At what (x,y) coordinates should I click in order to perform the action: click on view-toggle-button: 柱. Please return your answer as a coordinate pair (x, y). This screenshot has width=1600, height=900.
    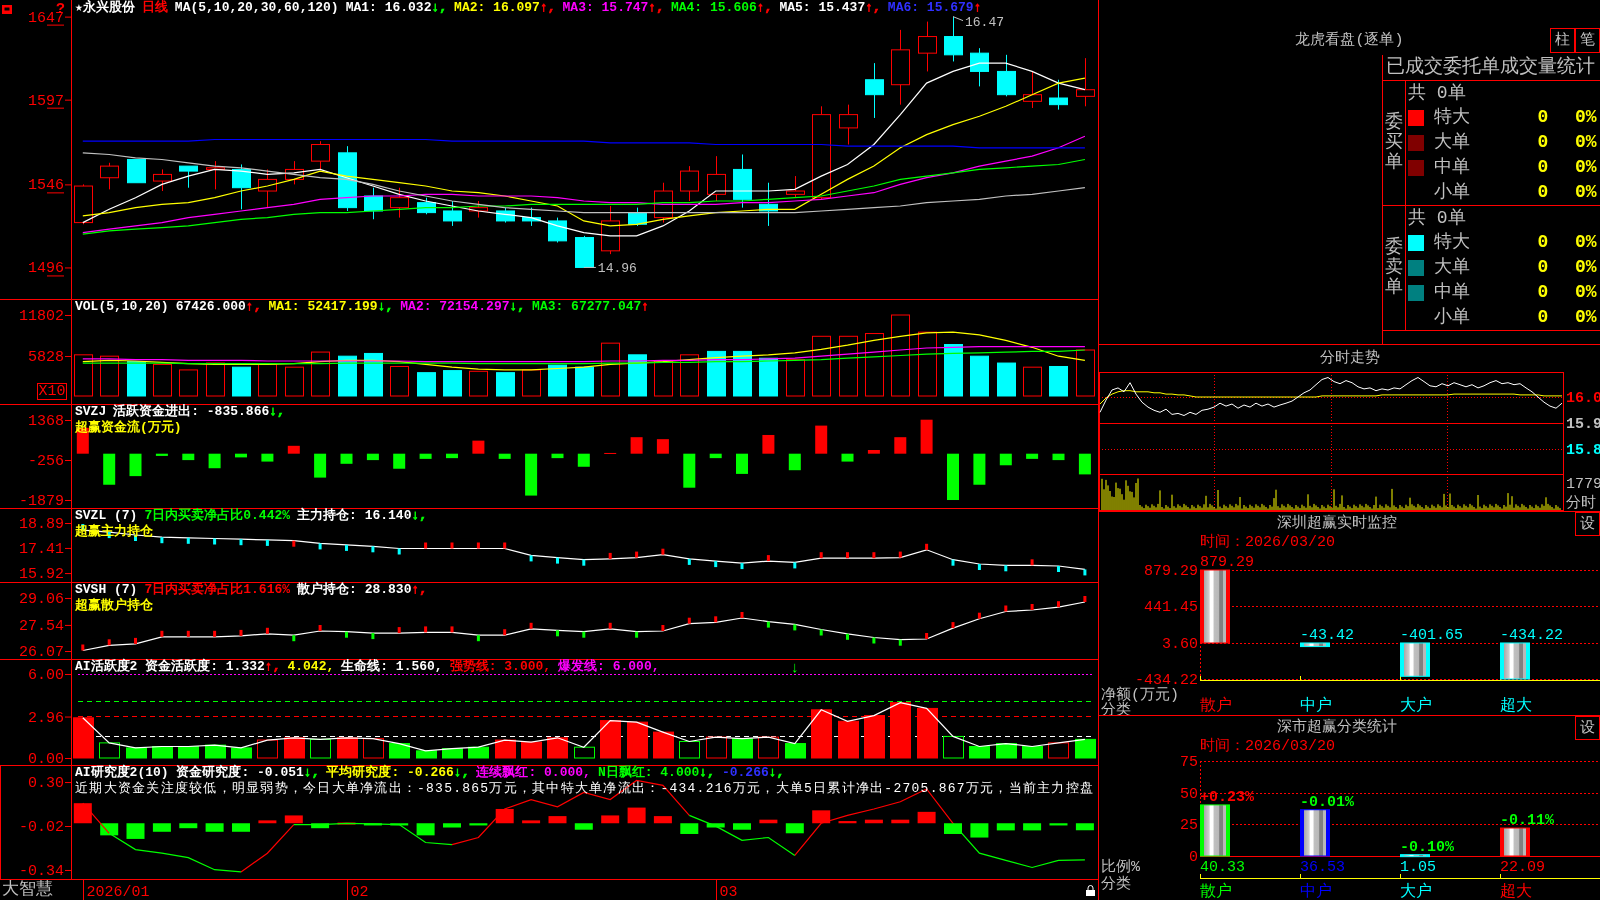
    Looking at the image, I should click on (1562, 40).